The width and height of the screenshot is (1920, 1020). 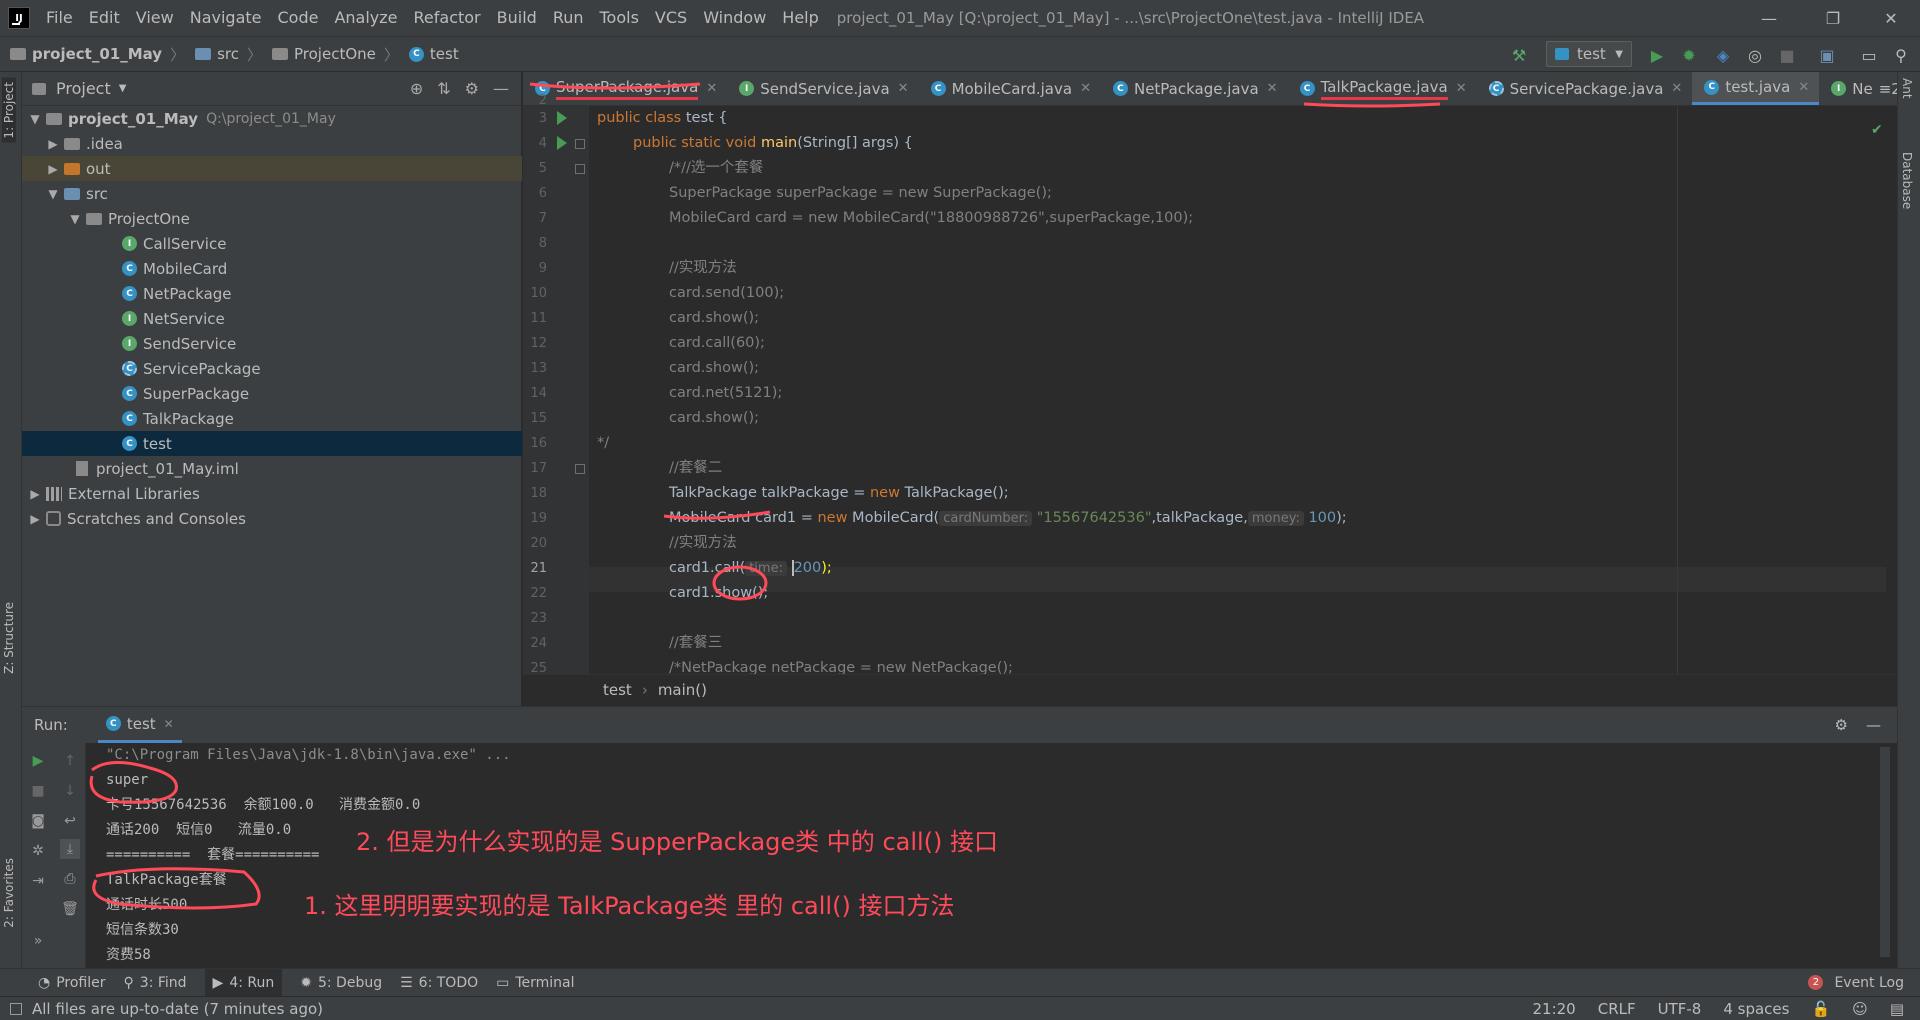 I want to click on tree-item-netservice: I NetService, so click(x=272, y=318).